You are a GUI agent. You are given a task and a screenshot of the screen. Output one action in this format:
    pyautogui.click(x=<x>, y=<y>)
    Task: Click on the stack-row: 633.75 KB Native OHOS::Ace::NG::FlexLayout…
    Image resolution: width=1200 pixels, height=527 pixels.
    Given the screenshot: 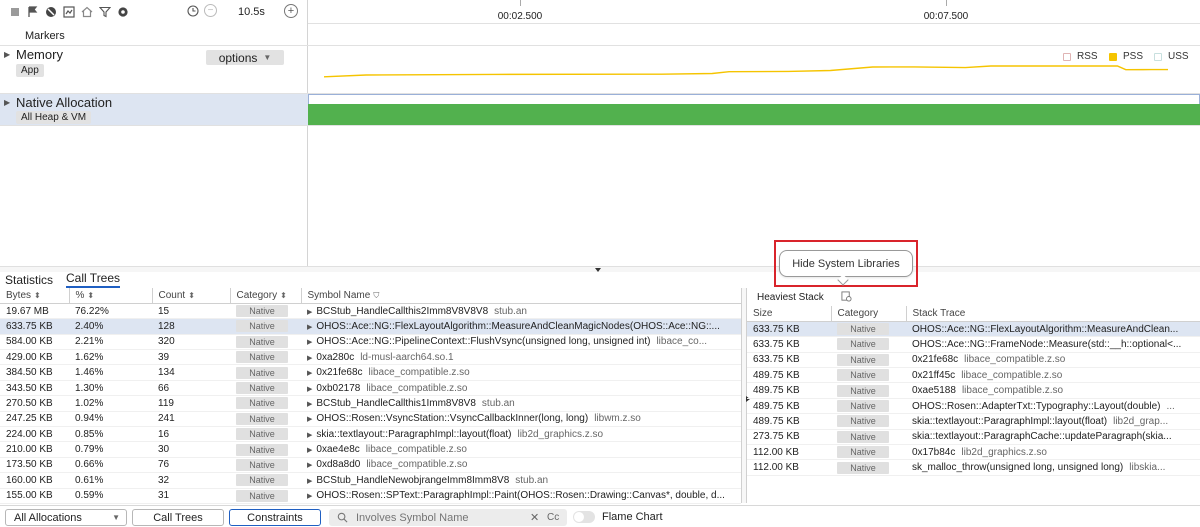 What is the action you would take?
    pyautogui.click(x=973, y=329)
    